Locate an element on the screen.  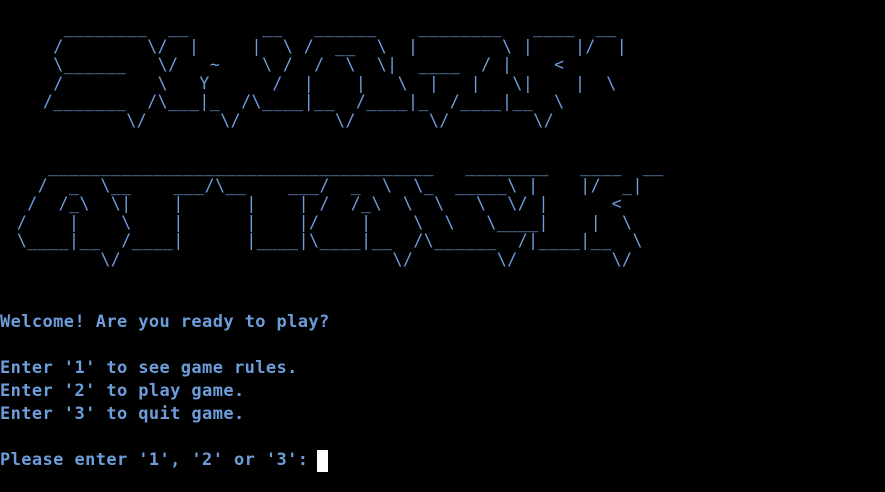
menu-option-rules: Enter '1' to see game rules. is located at coordinates (149, 368).